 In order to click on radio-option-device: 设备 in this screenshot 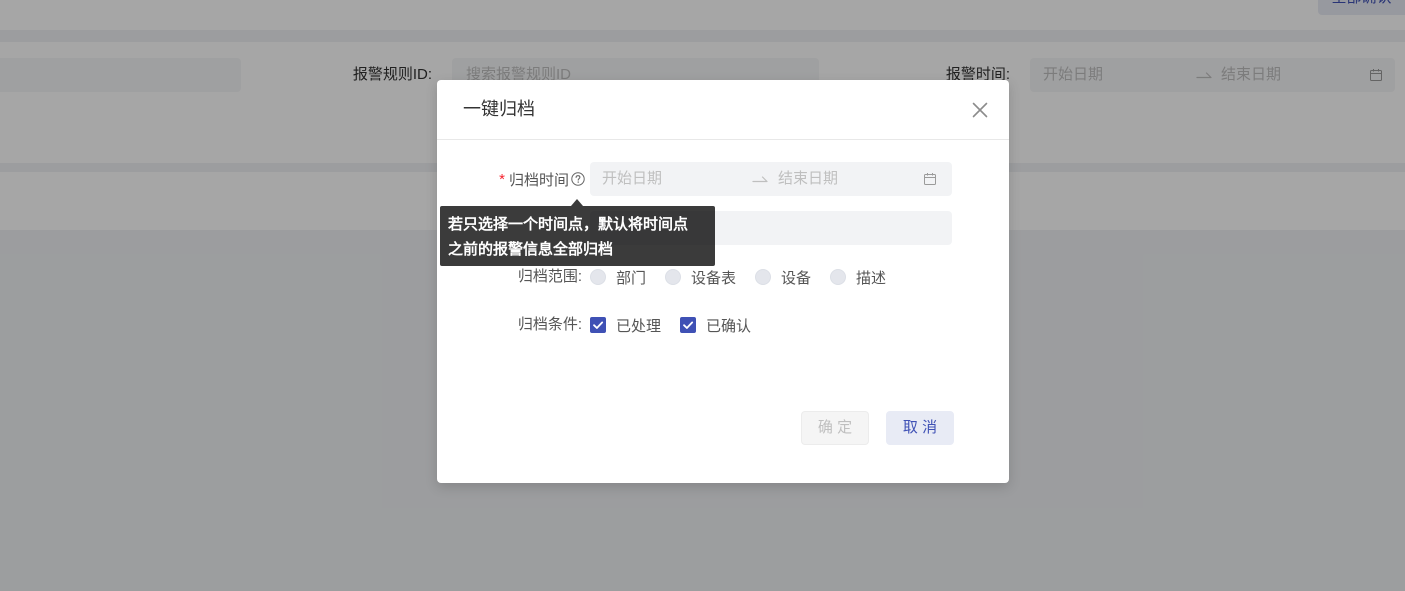, I will do `click(783, 277)`.